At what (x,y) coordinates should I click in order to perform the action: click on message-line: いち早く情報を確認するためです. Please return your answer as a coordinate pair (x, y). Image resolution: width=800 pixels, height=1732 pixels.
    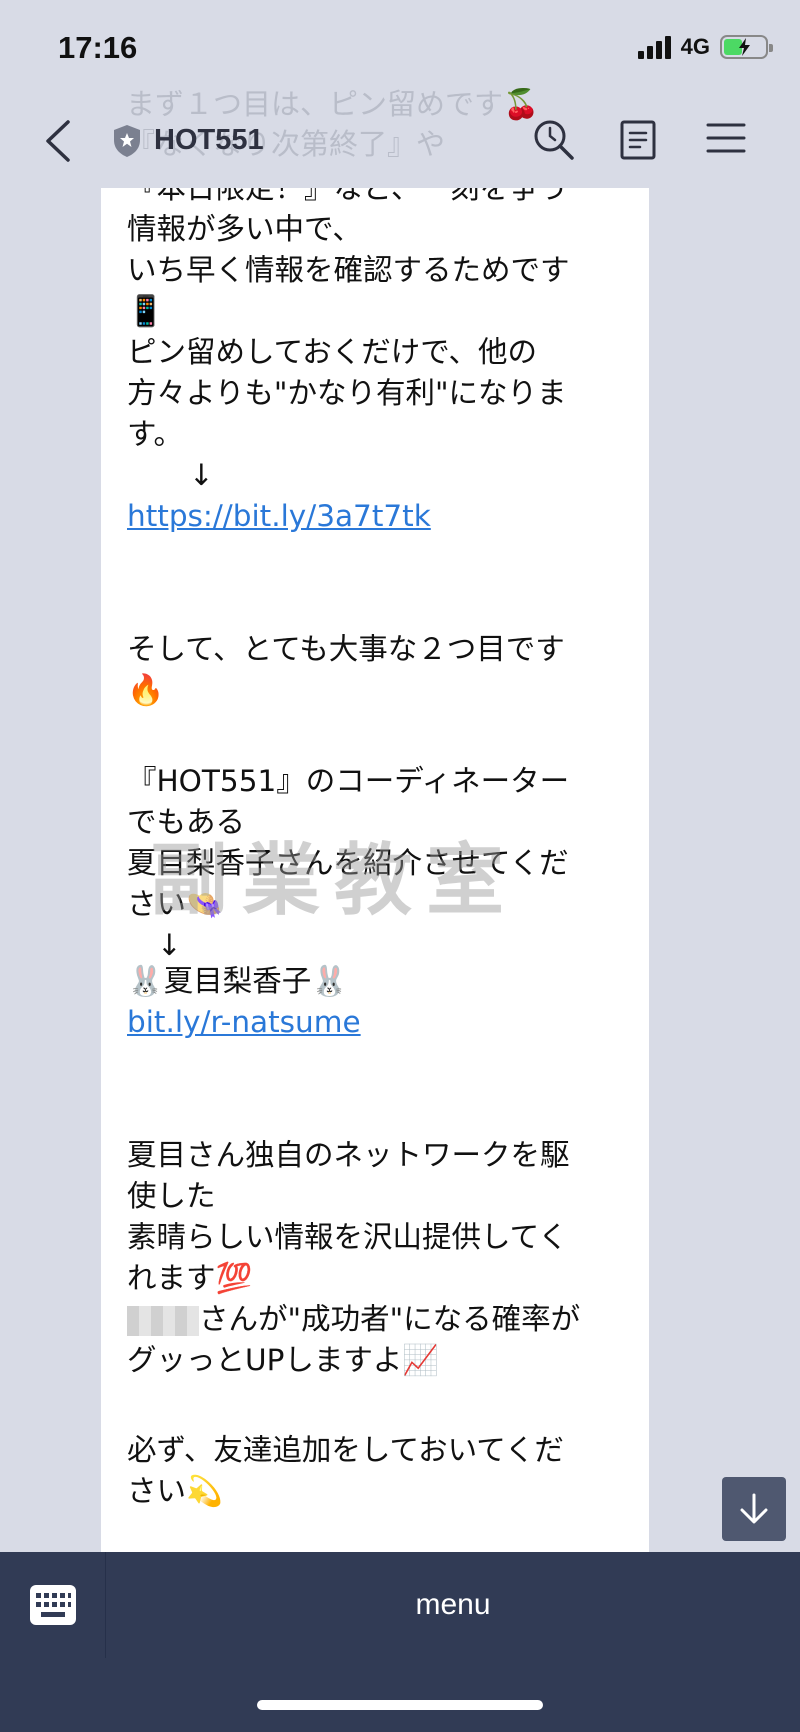
    Looking at the image, I should click on (348, 270).